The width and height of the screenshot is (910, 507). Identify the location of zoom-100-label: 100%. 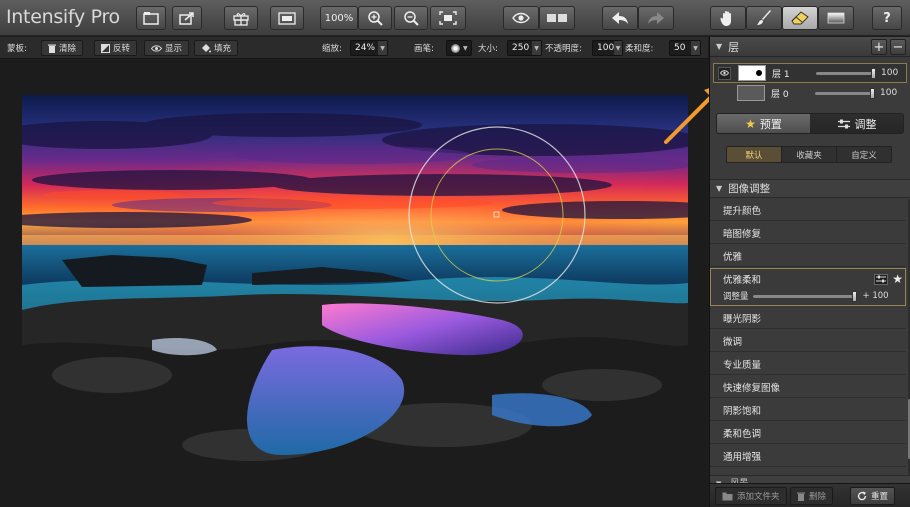
(339, 18).